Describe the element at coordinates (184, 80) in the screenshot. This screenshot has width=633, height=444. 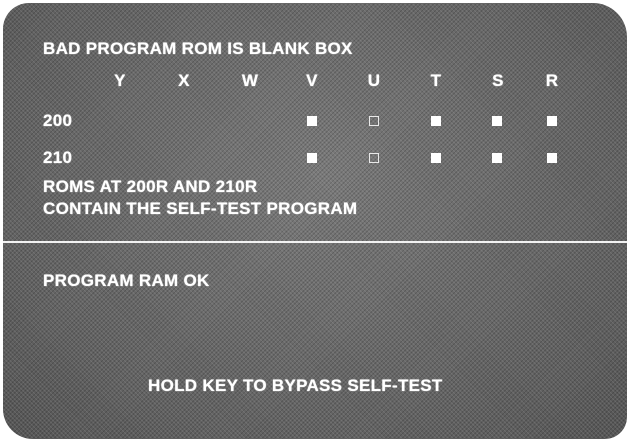
I see `column-label-x: X` at that location.